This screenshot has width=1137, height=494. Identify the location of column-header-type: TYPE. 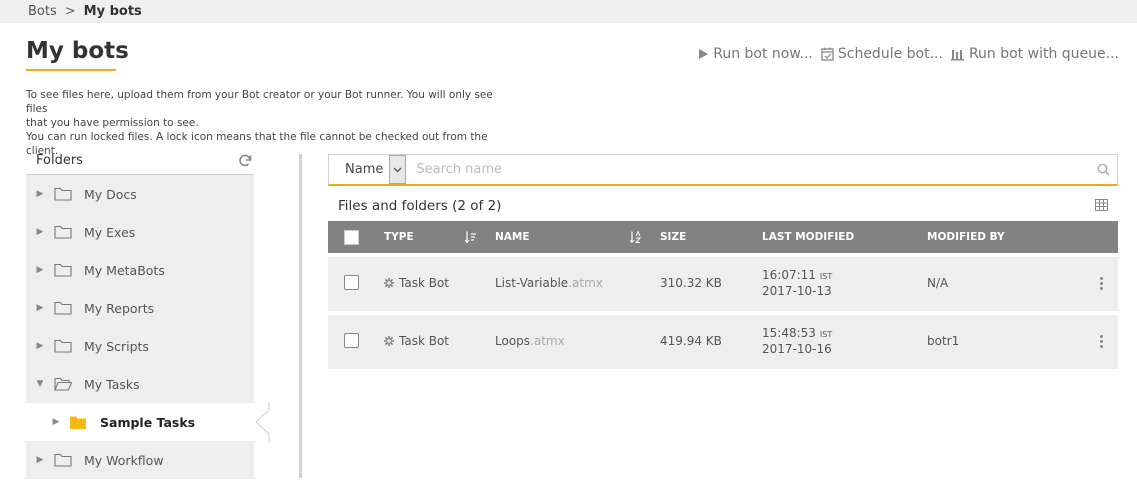
(399, 237).